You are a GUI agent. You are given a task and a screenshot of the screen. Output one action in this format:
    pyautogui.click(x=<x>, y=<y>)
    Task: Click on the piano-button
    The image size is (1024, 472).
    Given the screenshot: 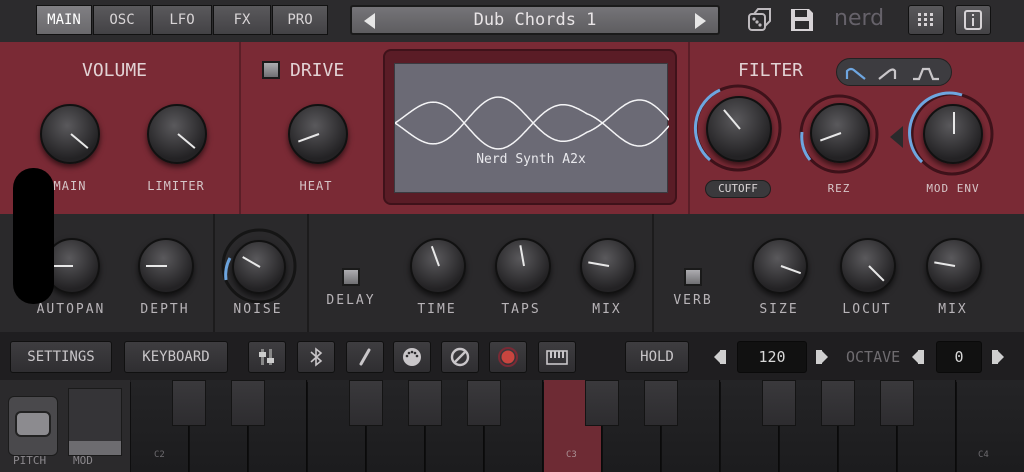 What is the action you would take?
    pyautogui.click(x=557, y=357)
    